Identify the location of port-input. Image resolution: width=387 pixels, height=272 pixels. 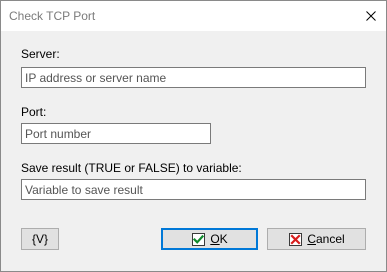
(116, 133).